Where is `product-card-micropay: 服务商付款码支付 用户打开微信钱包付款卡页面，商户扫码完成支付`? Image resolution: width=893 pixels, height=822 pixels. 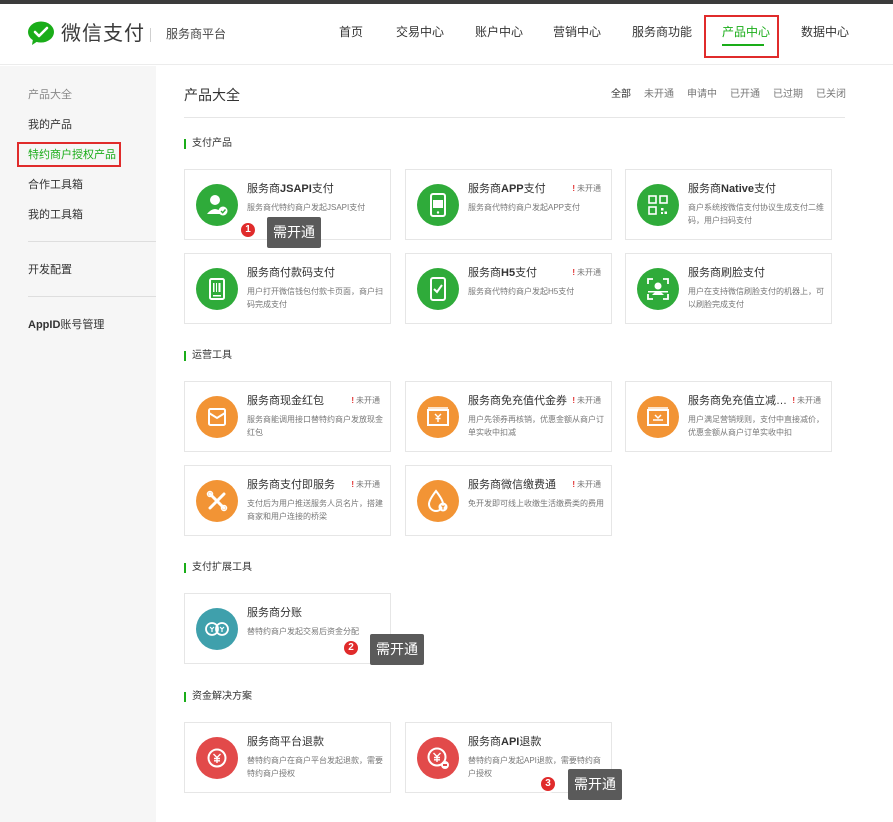 product-card-micropay: 服务商付款码支付 用户打开微信钱包付款卡页面，商户扫码完成支付 is located at coordinates (287, 288).